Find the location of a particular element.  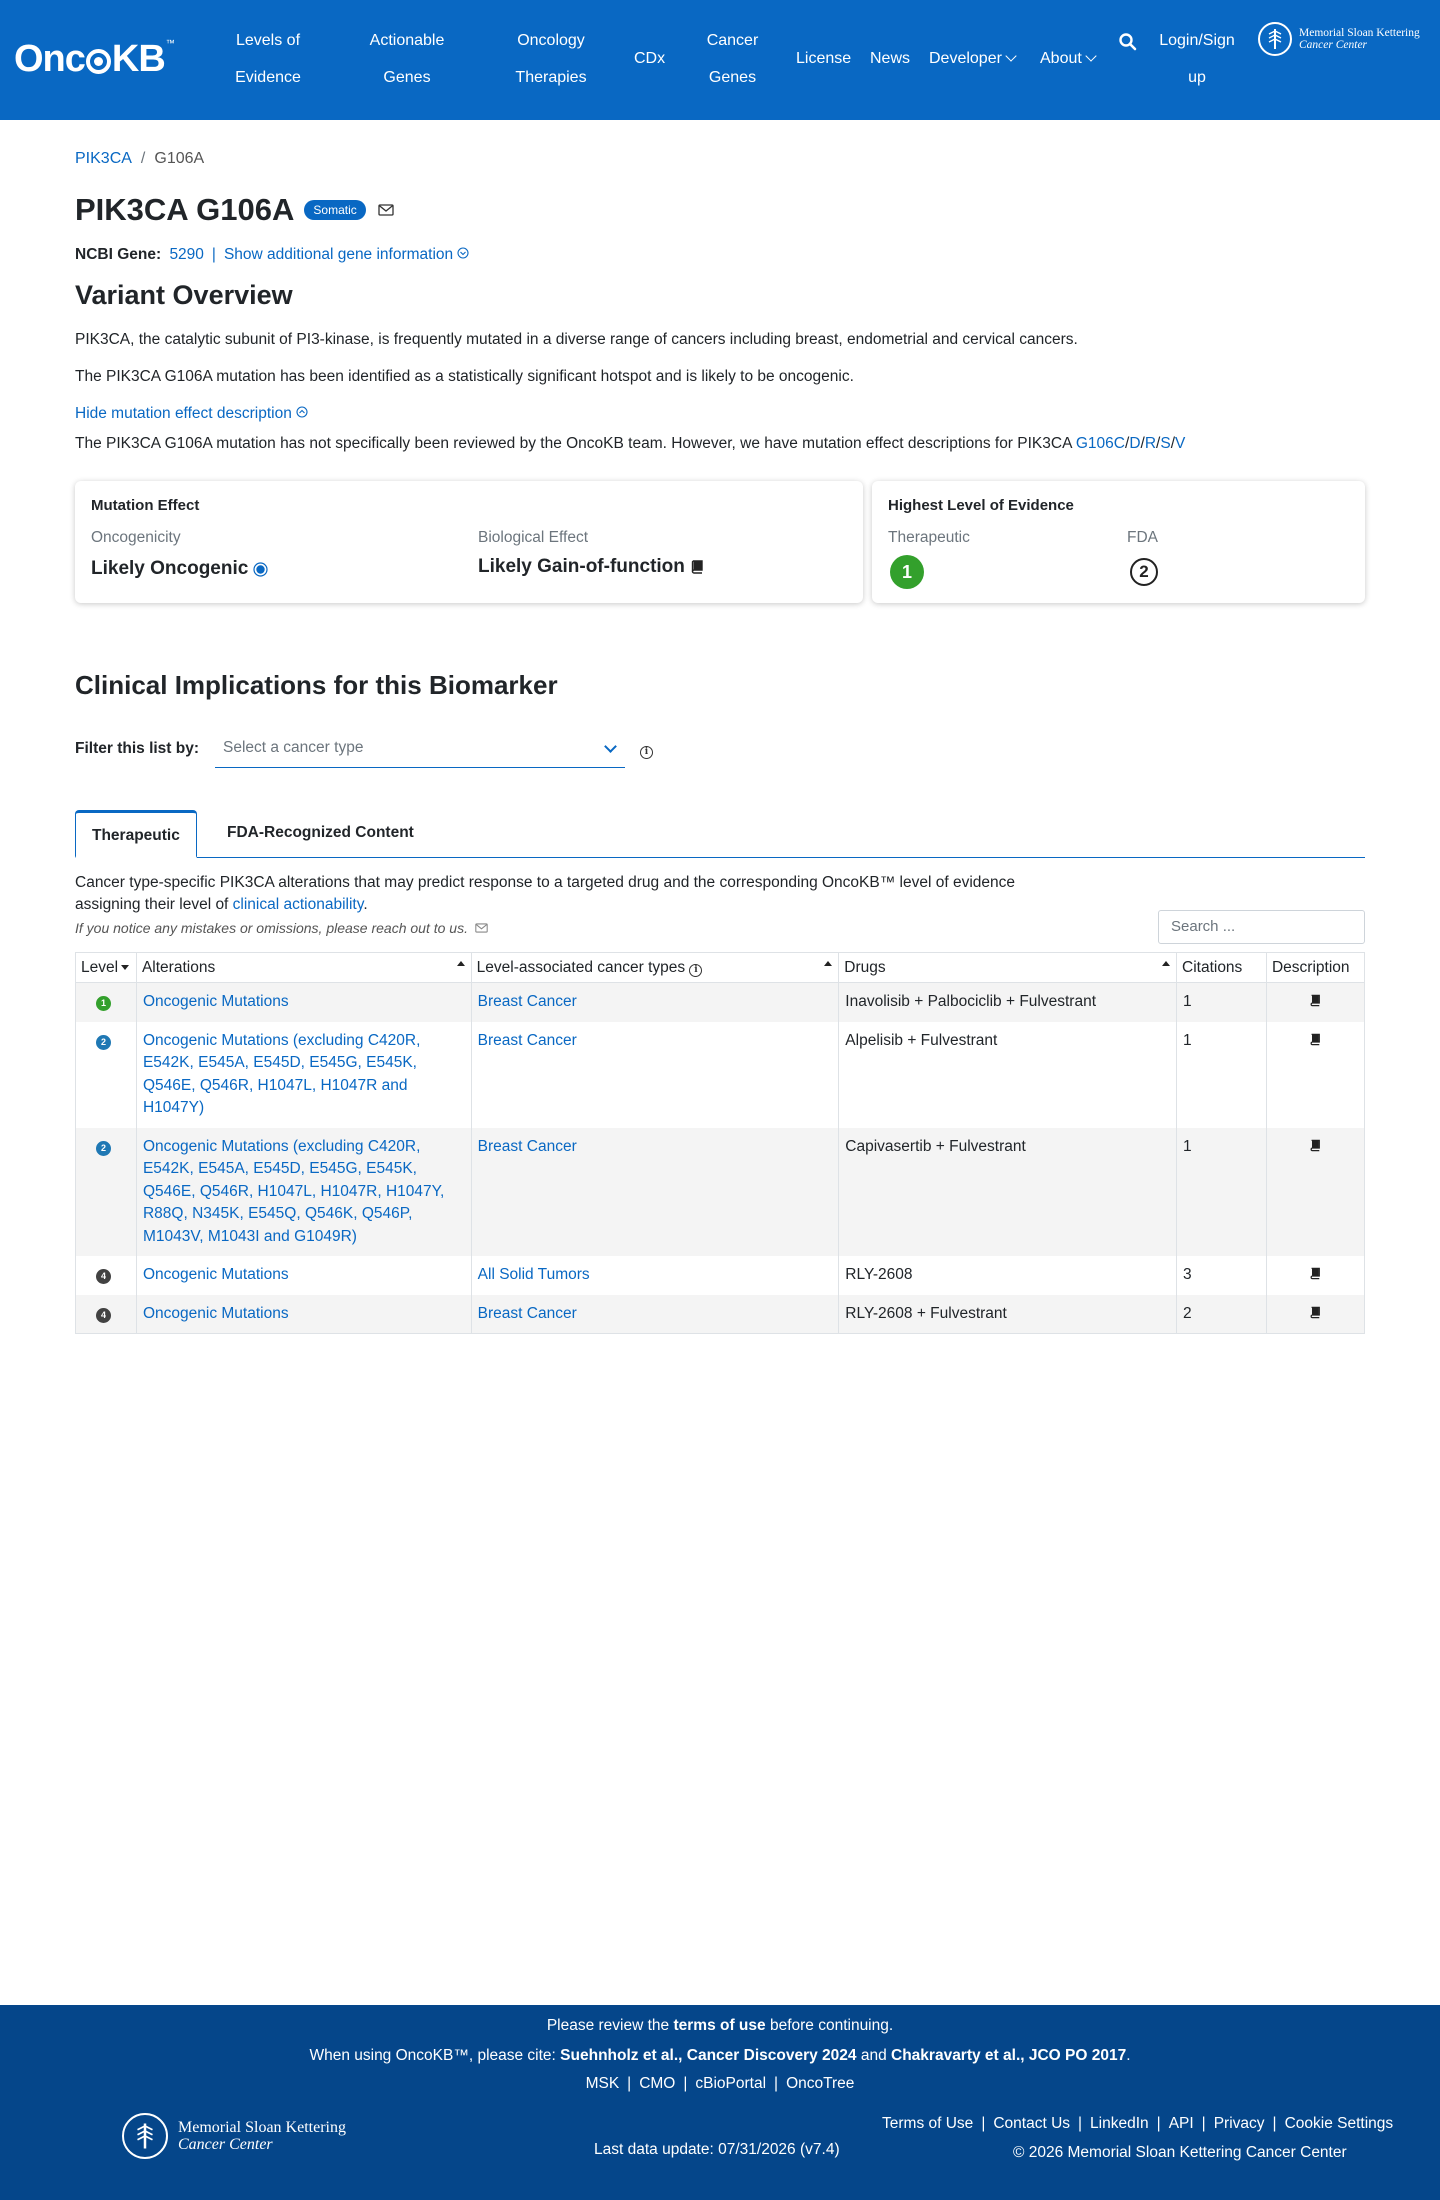

footer-partner-links: MSK | CMO | cBioPortal | OncoTree is located at coordinates (720, 2084).